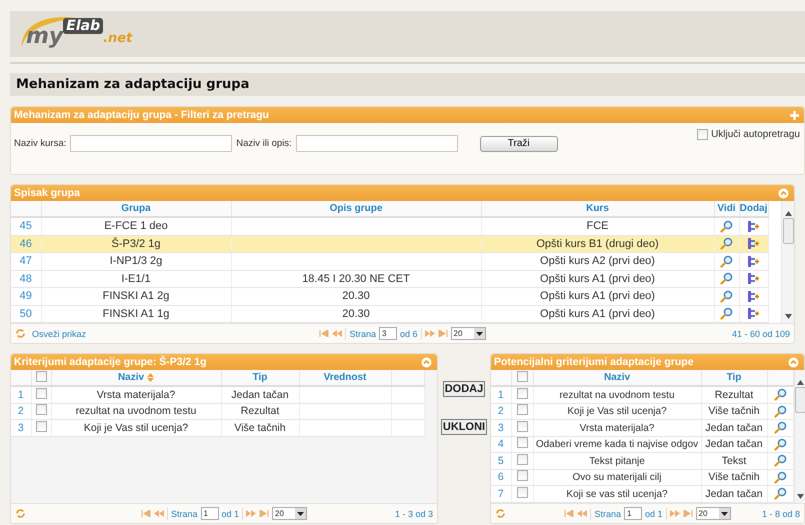 The image size is (805, 525). What do you see at coordinates (464, 389) in the screenshot?
I see `transfer-button: DODAJ` at bounding box center [464, 389].